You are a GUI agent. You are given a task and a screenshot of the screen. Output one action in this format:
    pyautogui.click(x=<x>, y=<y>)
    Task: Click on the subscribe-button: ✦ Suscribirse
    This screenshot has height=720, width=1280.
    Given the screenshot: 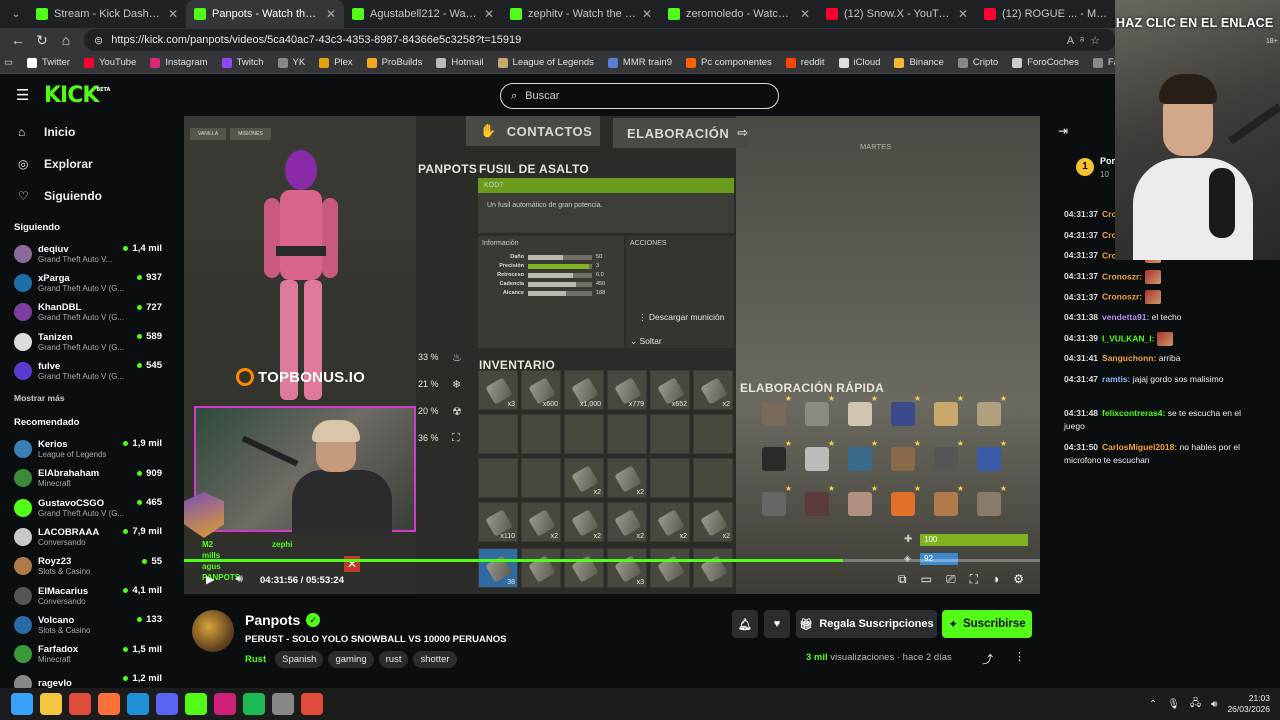 What is the action you would take?
    pyautogui.click(x=987, y=624)
    